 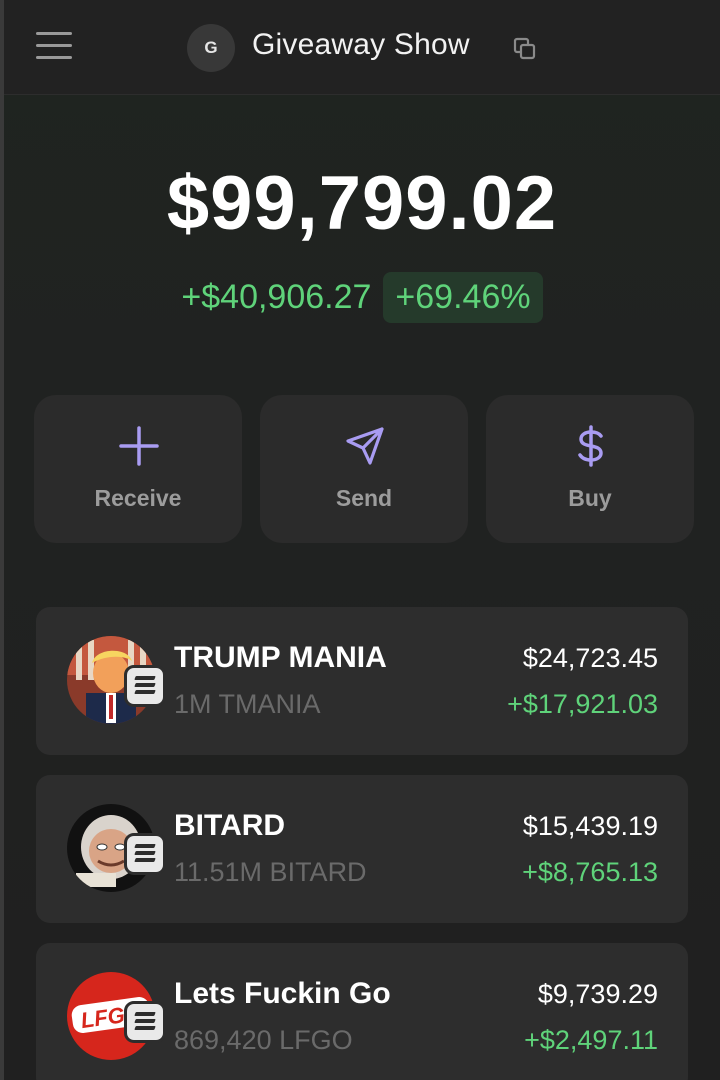 What do you see at coordinates (362, 203) in the screenshot?
I see `total-balance: $99,799.02` at bounding box center [362, 203].